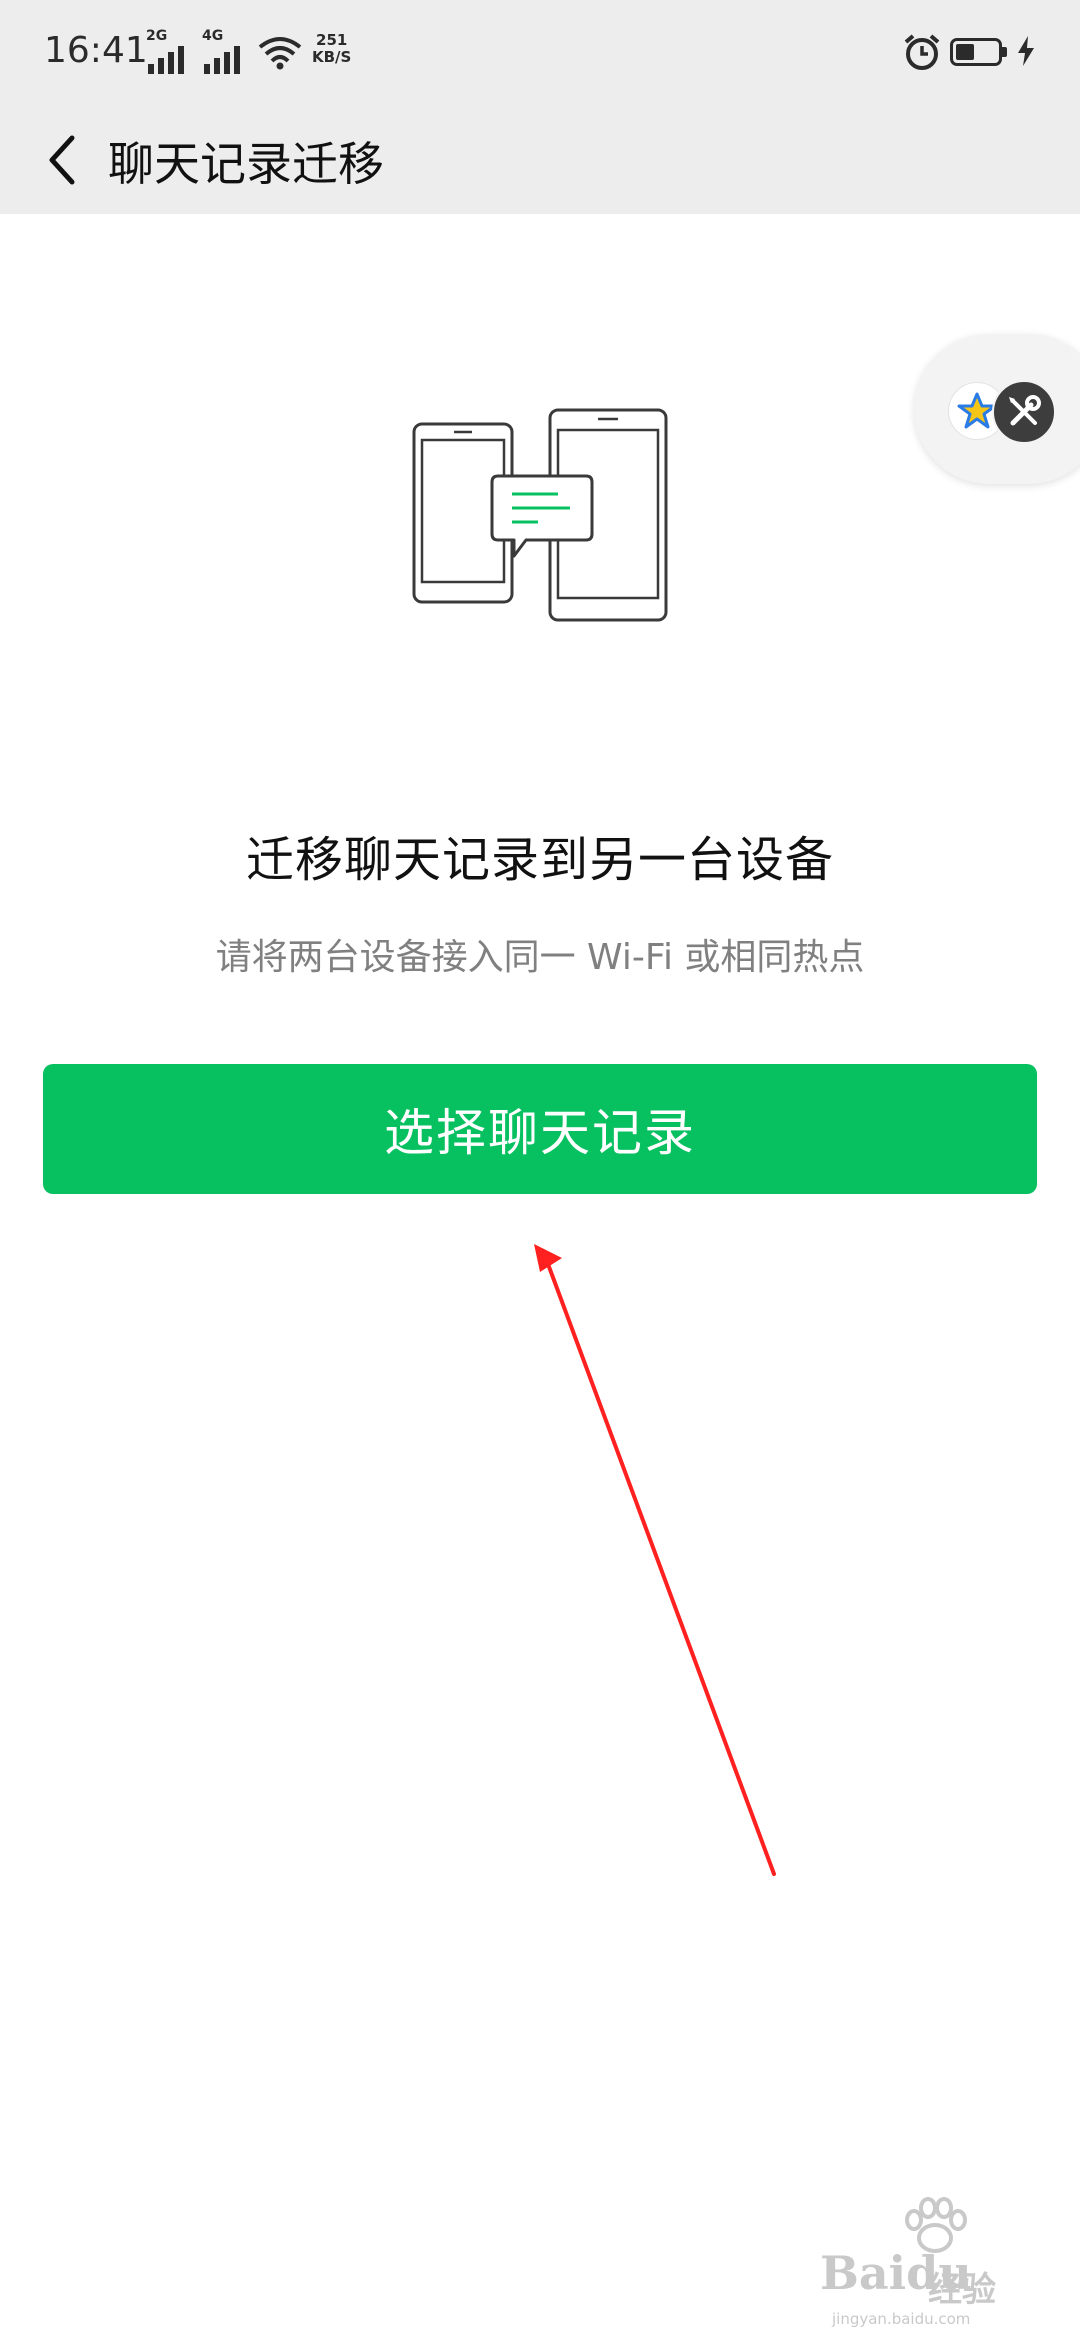 The width and height of the screenshot is (1080, 2340). What do you see at coordinates (922, 52) in the screenshot?
I see `alarm-icon` at bounding box center [922, 52].